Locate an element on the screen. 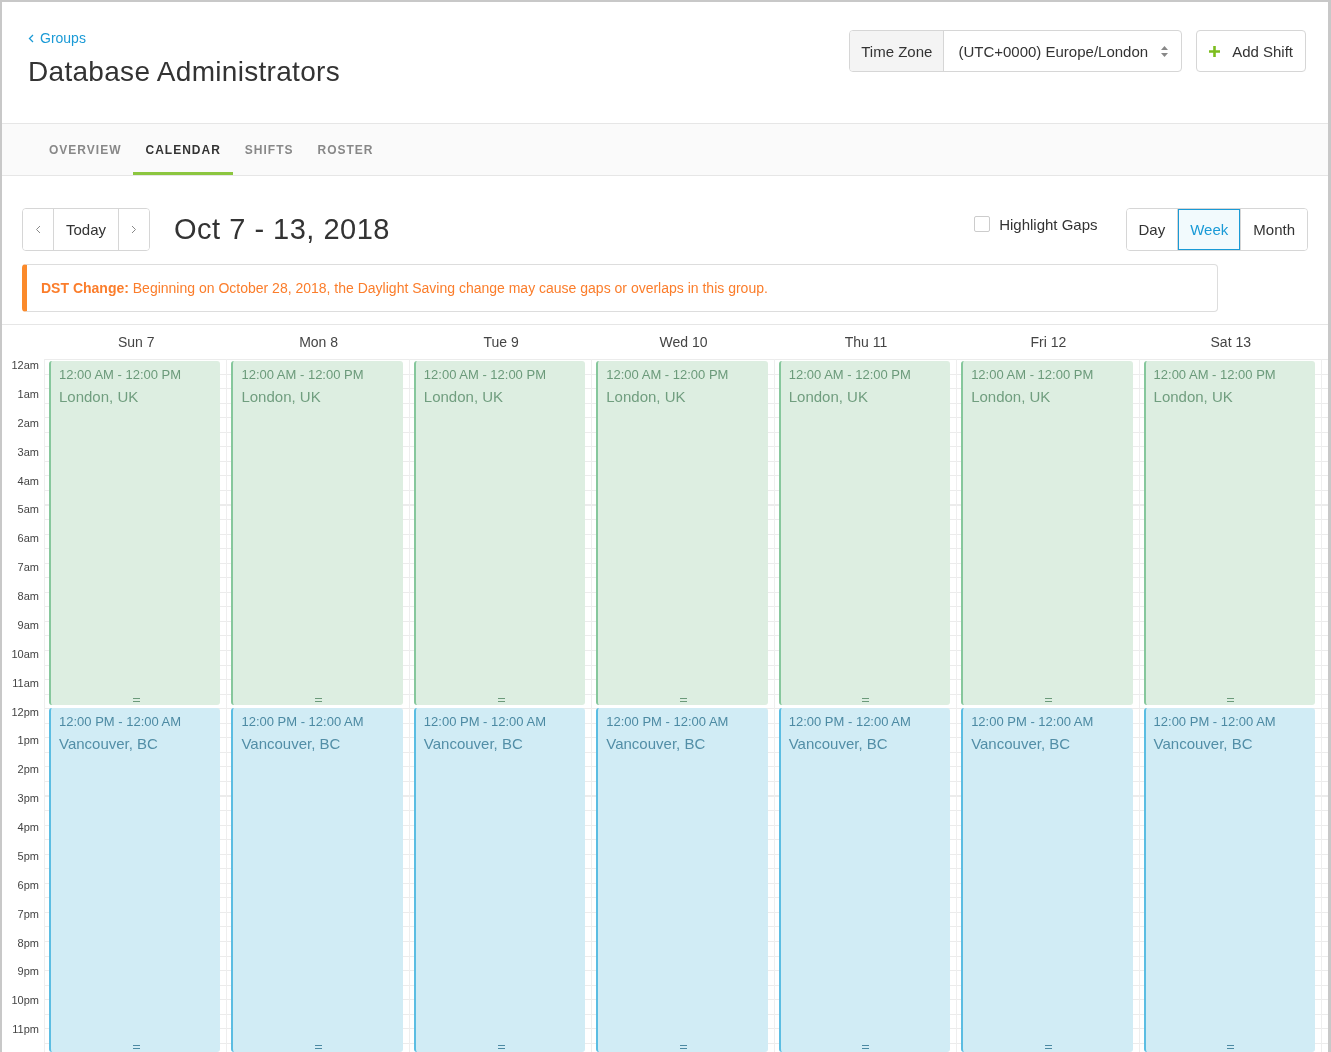 This screenshot has width=1331, height=1052. day-heading: Sat 13 is located at coordinates (1230, 342).